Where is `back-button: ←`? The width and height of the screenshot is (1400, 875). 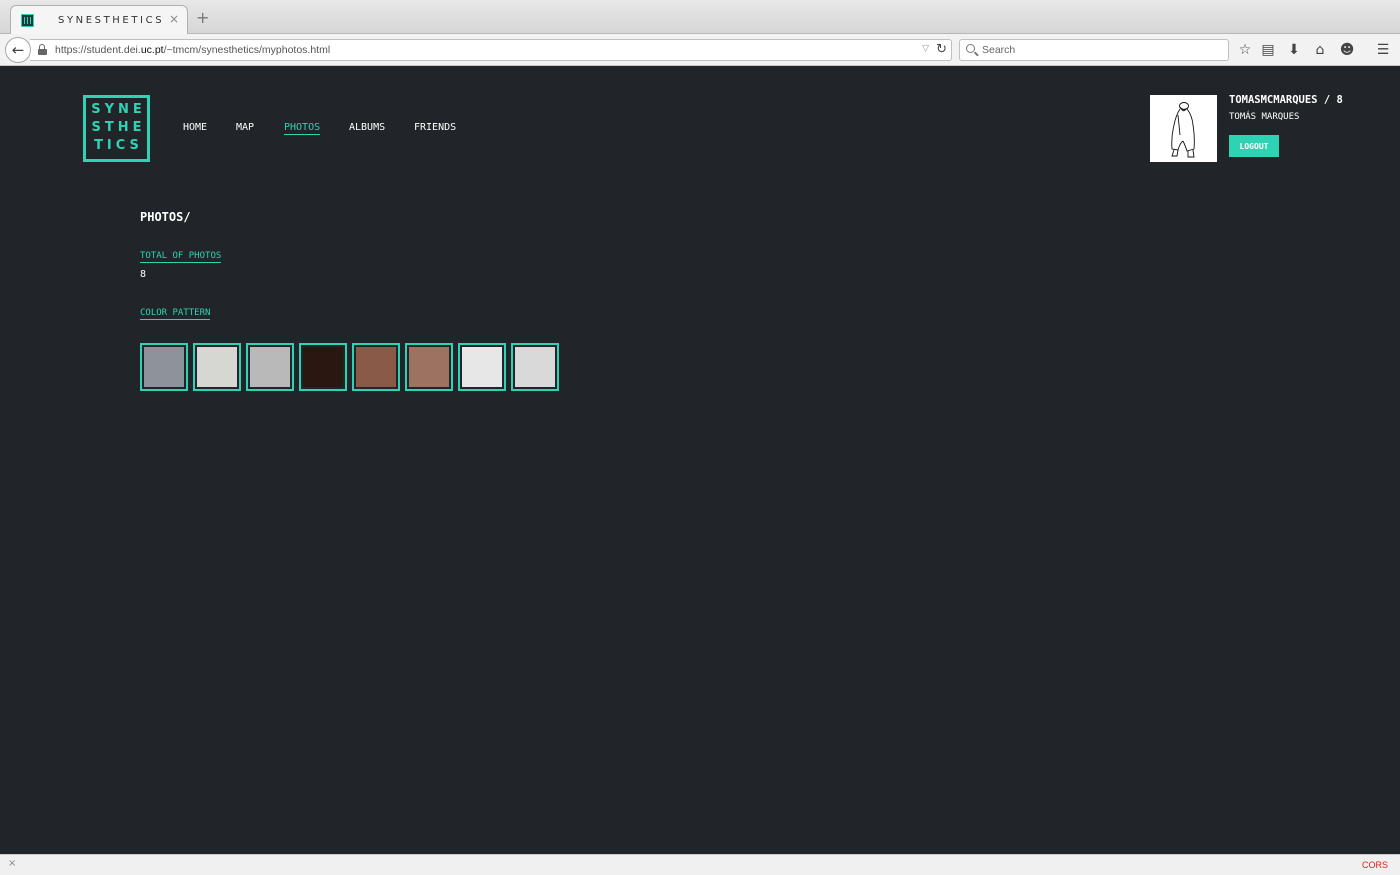
back-button: ← is located at coordinates (18, 50).